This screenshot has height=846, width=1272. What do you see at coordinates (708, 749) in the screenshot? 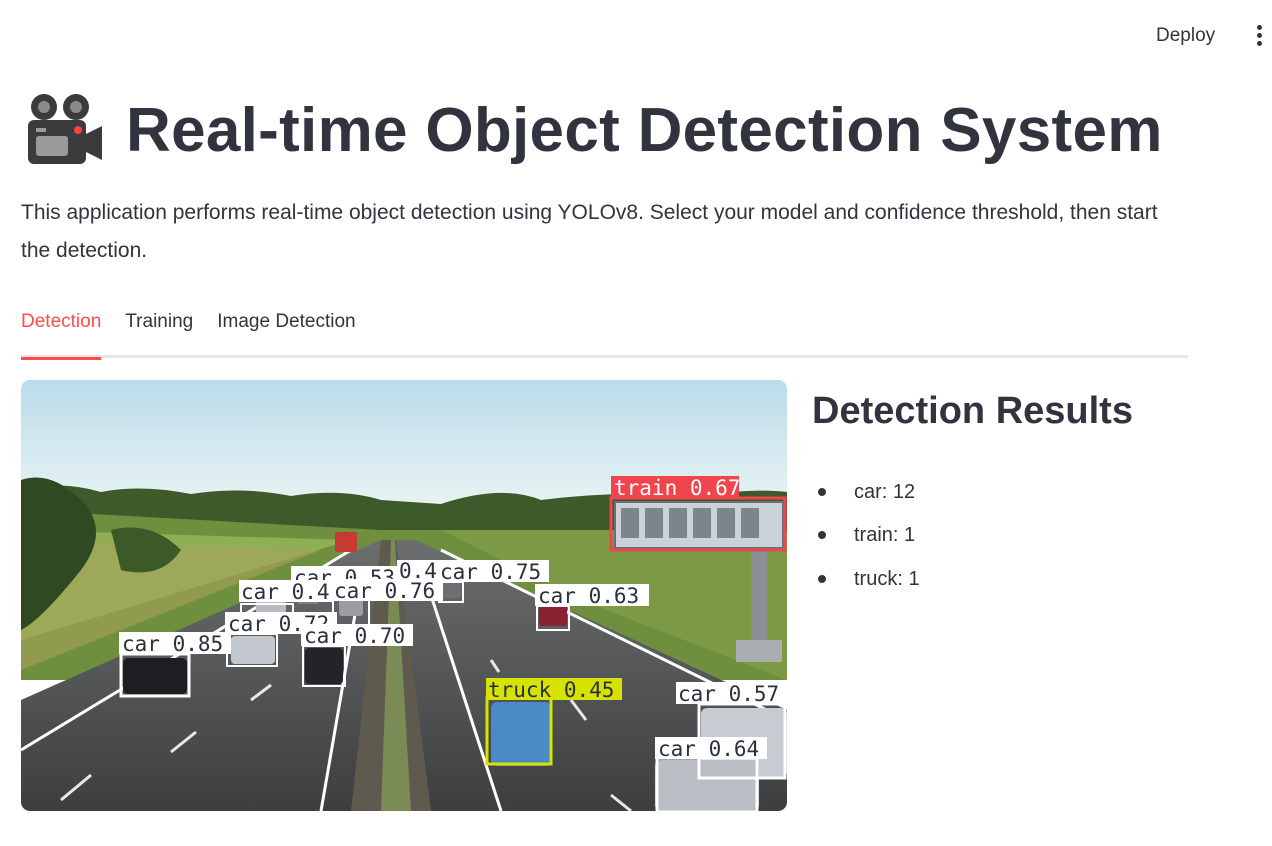
I see `svg-text: car 0.64` at bounding box center [708, 749].